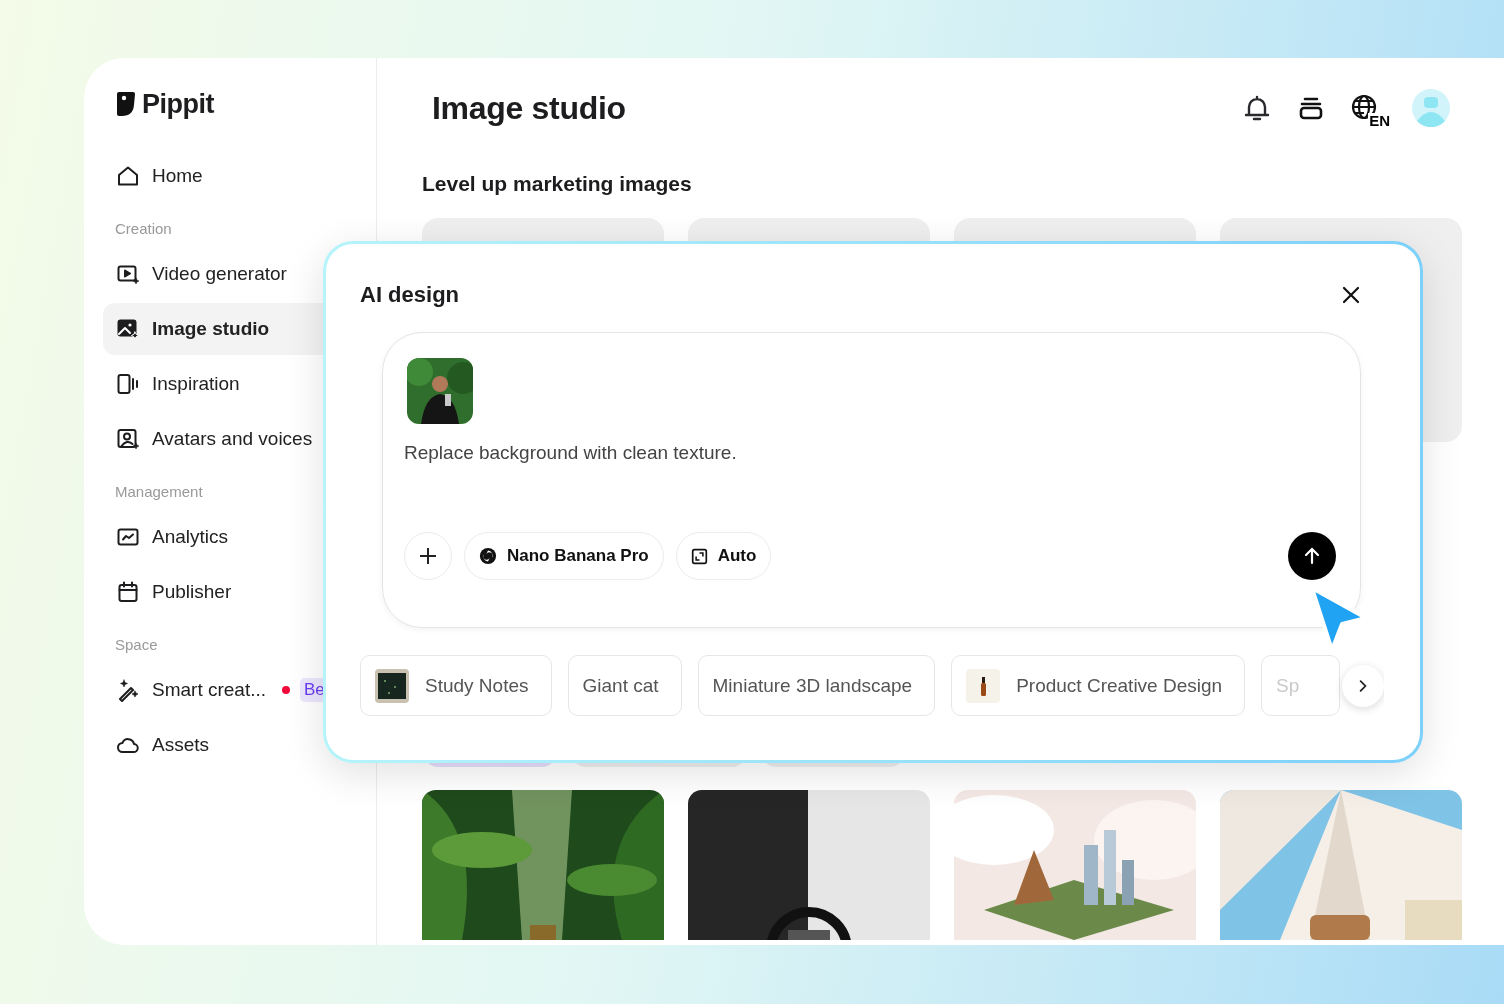 The height and width of the screenshot is (1004, 1504). What do you see at coordinates (557, 184) in the screenshot?
I see `section-title: Level up marketing images` at bounding box center [557, 184].